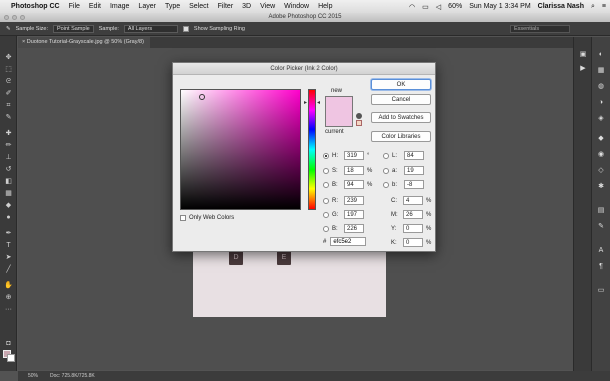 The height and width of the screenshot is (381, 610). What do you see at coordinates (8, 181) in the screenshot?
I see `eraser-tool-icon: ◧` at bounding box center [8, 181].